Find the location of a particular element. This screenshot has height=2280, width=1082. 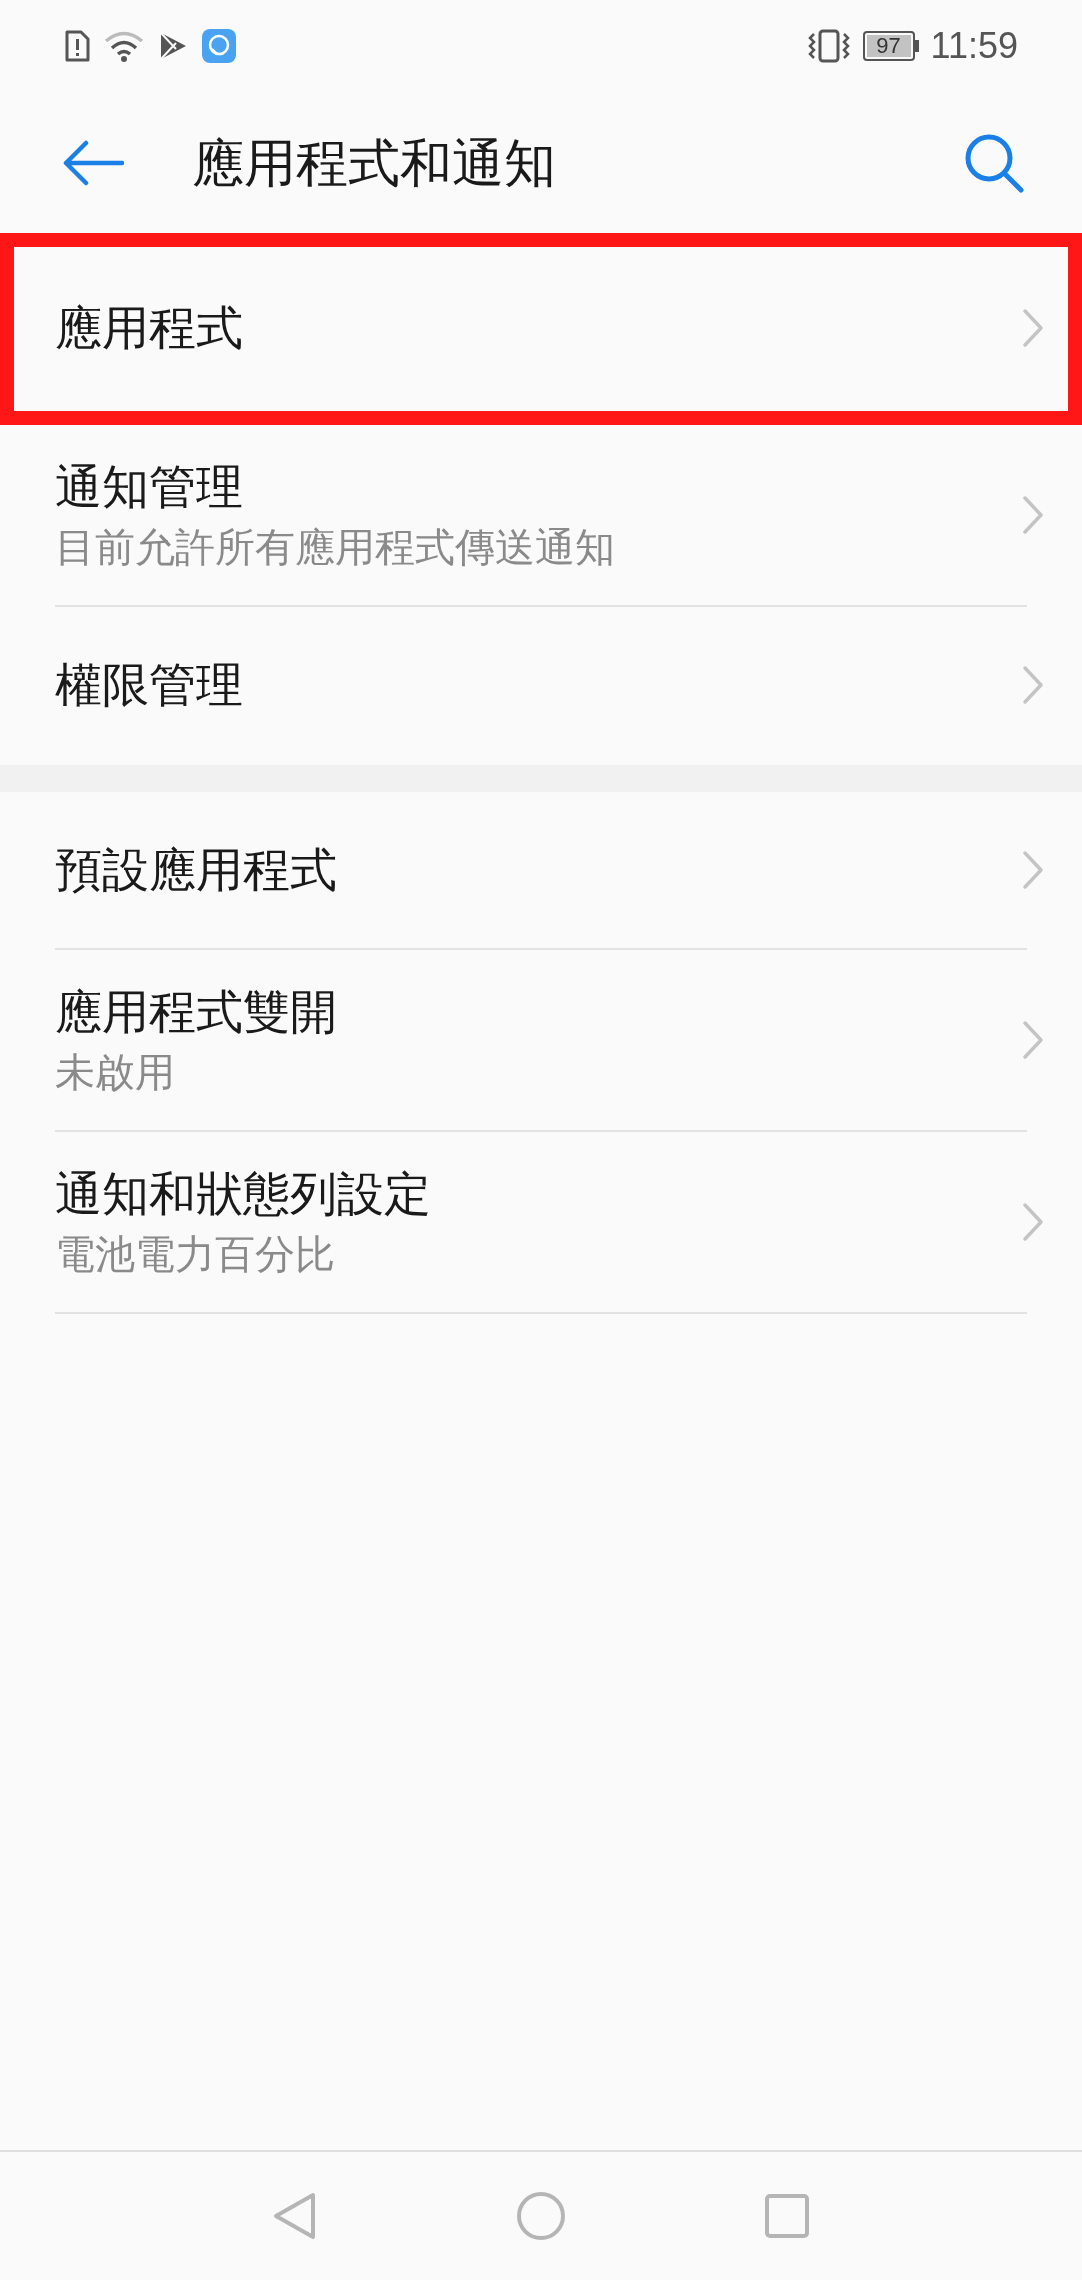

item-title: 權限管理 is located at coordinates (149, 684).